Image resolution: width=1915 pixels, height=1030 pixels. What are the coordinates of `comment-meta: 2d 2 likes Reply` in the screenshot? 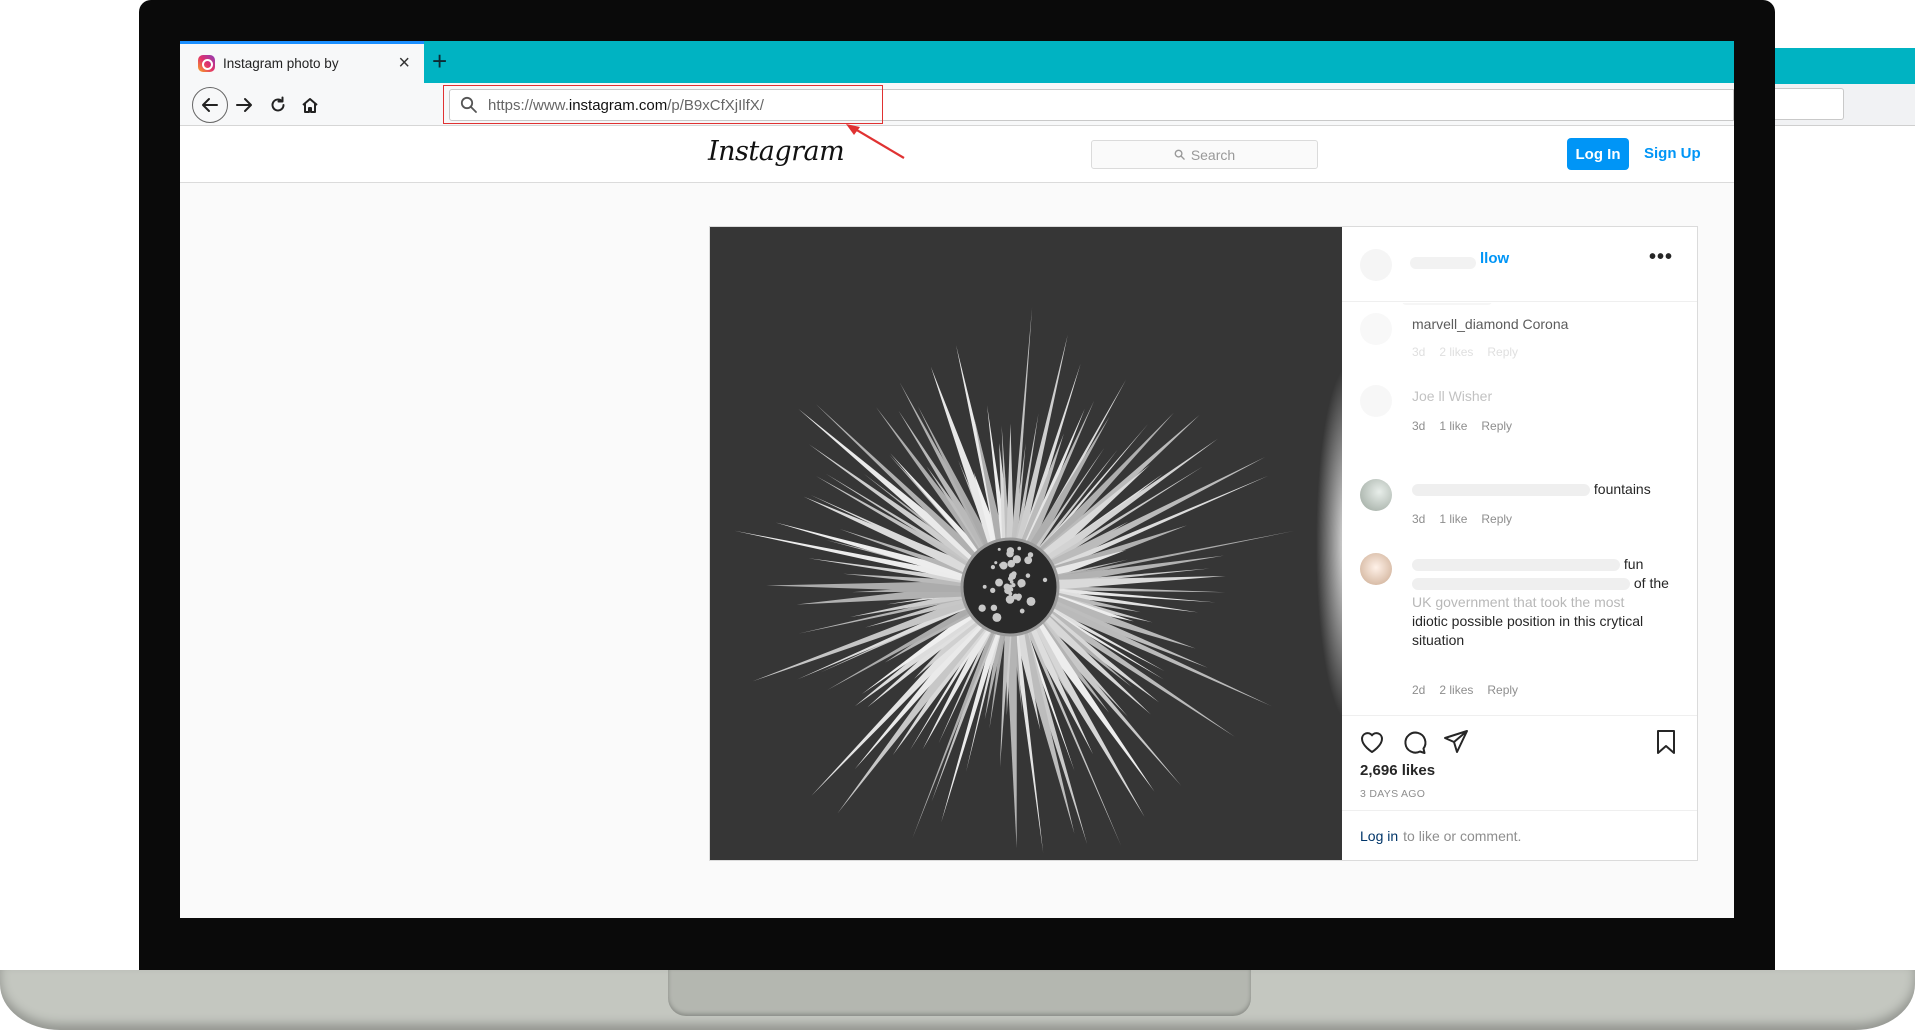 It's located at (1472, 690).